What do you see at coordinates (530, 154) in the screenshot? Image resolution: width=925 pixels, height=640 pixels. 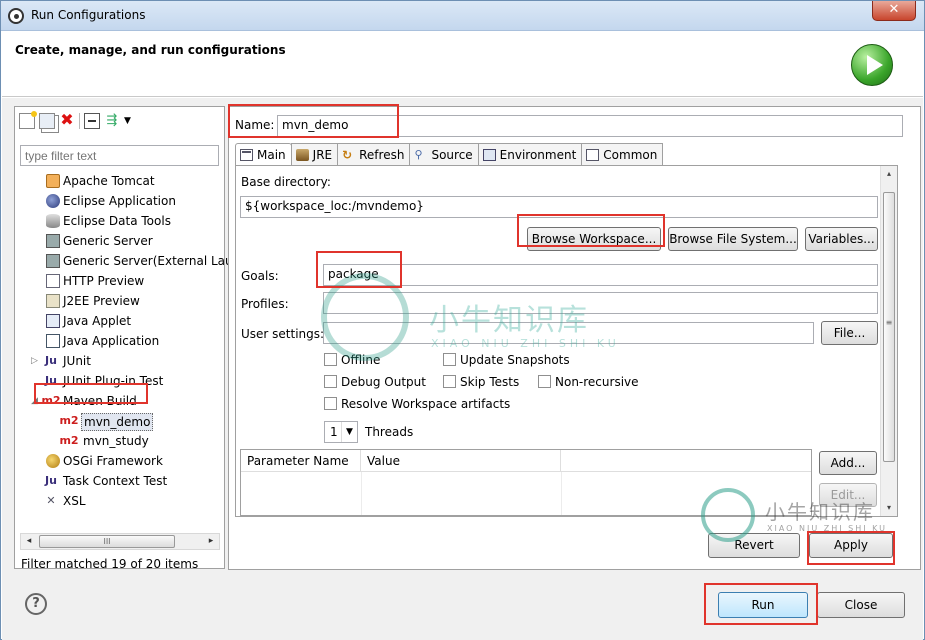 I see `tab-environment: Environment` at bounding box center [530, 154].